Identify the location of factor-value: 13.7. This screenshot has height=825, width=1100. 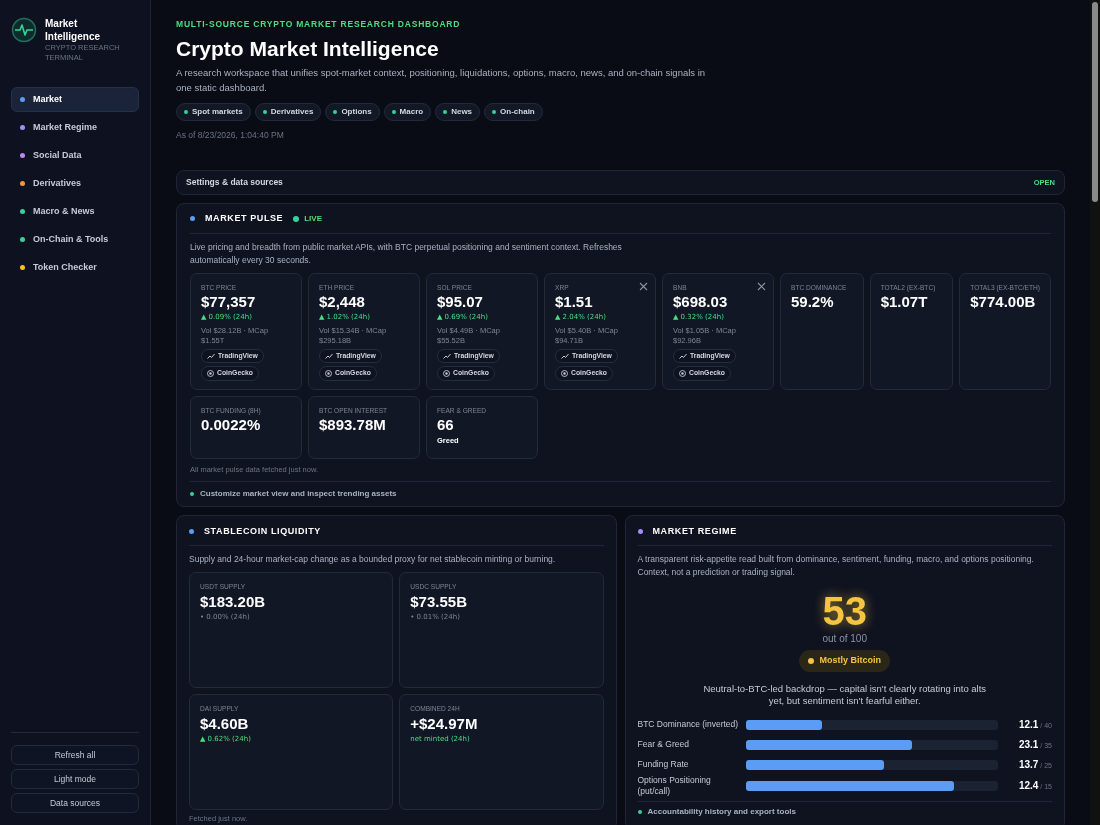
(1028, 764).